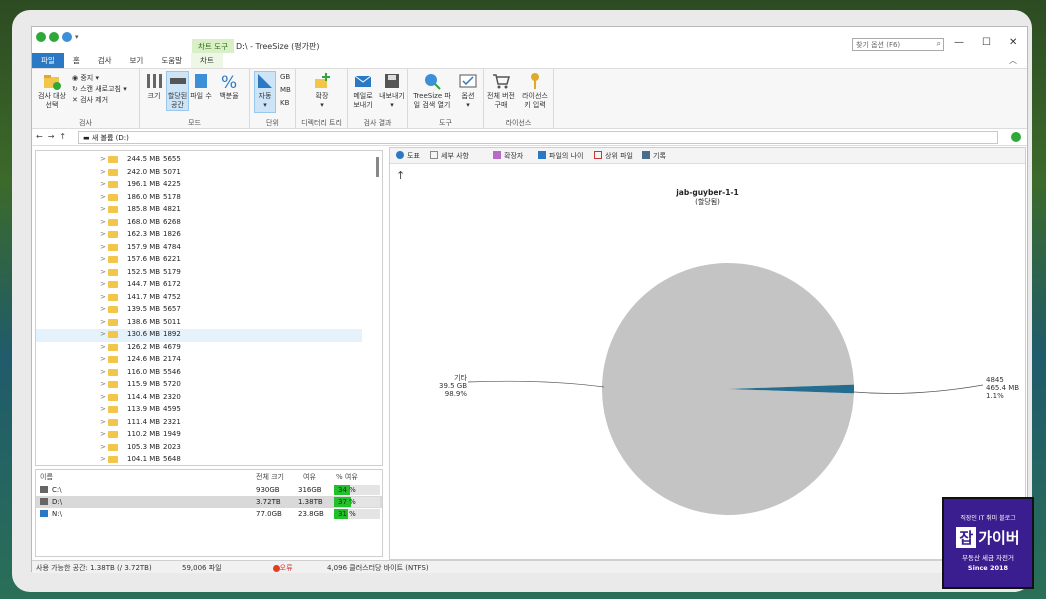 The image size is (1046, 599). Describe the element at coordinates (939, 44) in the screenshot. I see `search-icon: ⌕` at that location.